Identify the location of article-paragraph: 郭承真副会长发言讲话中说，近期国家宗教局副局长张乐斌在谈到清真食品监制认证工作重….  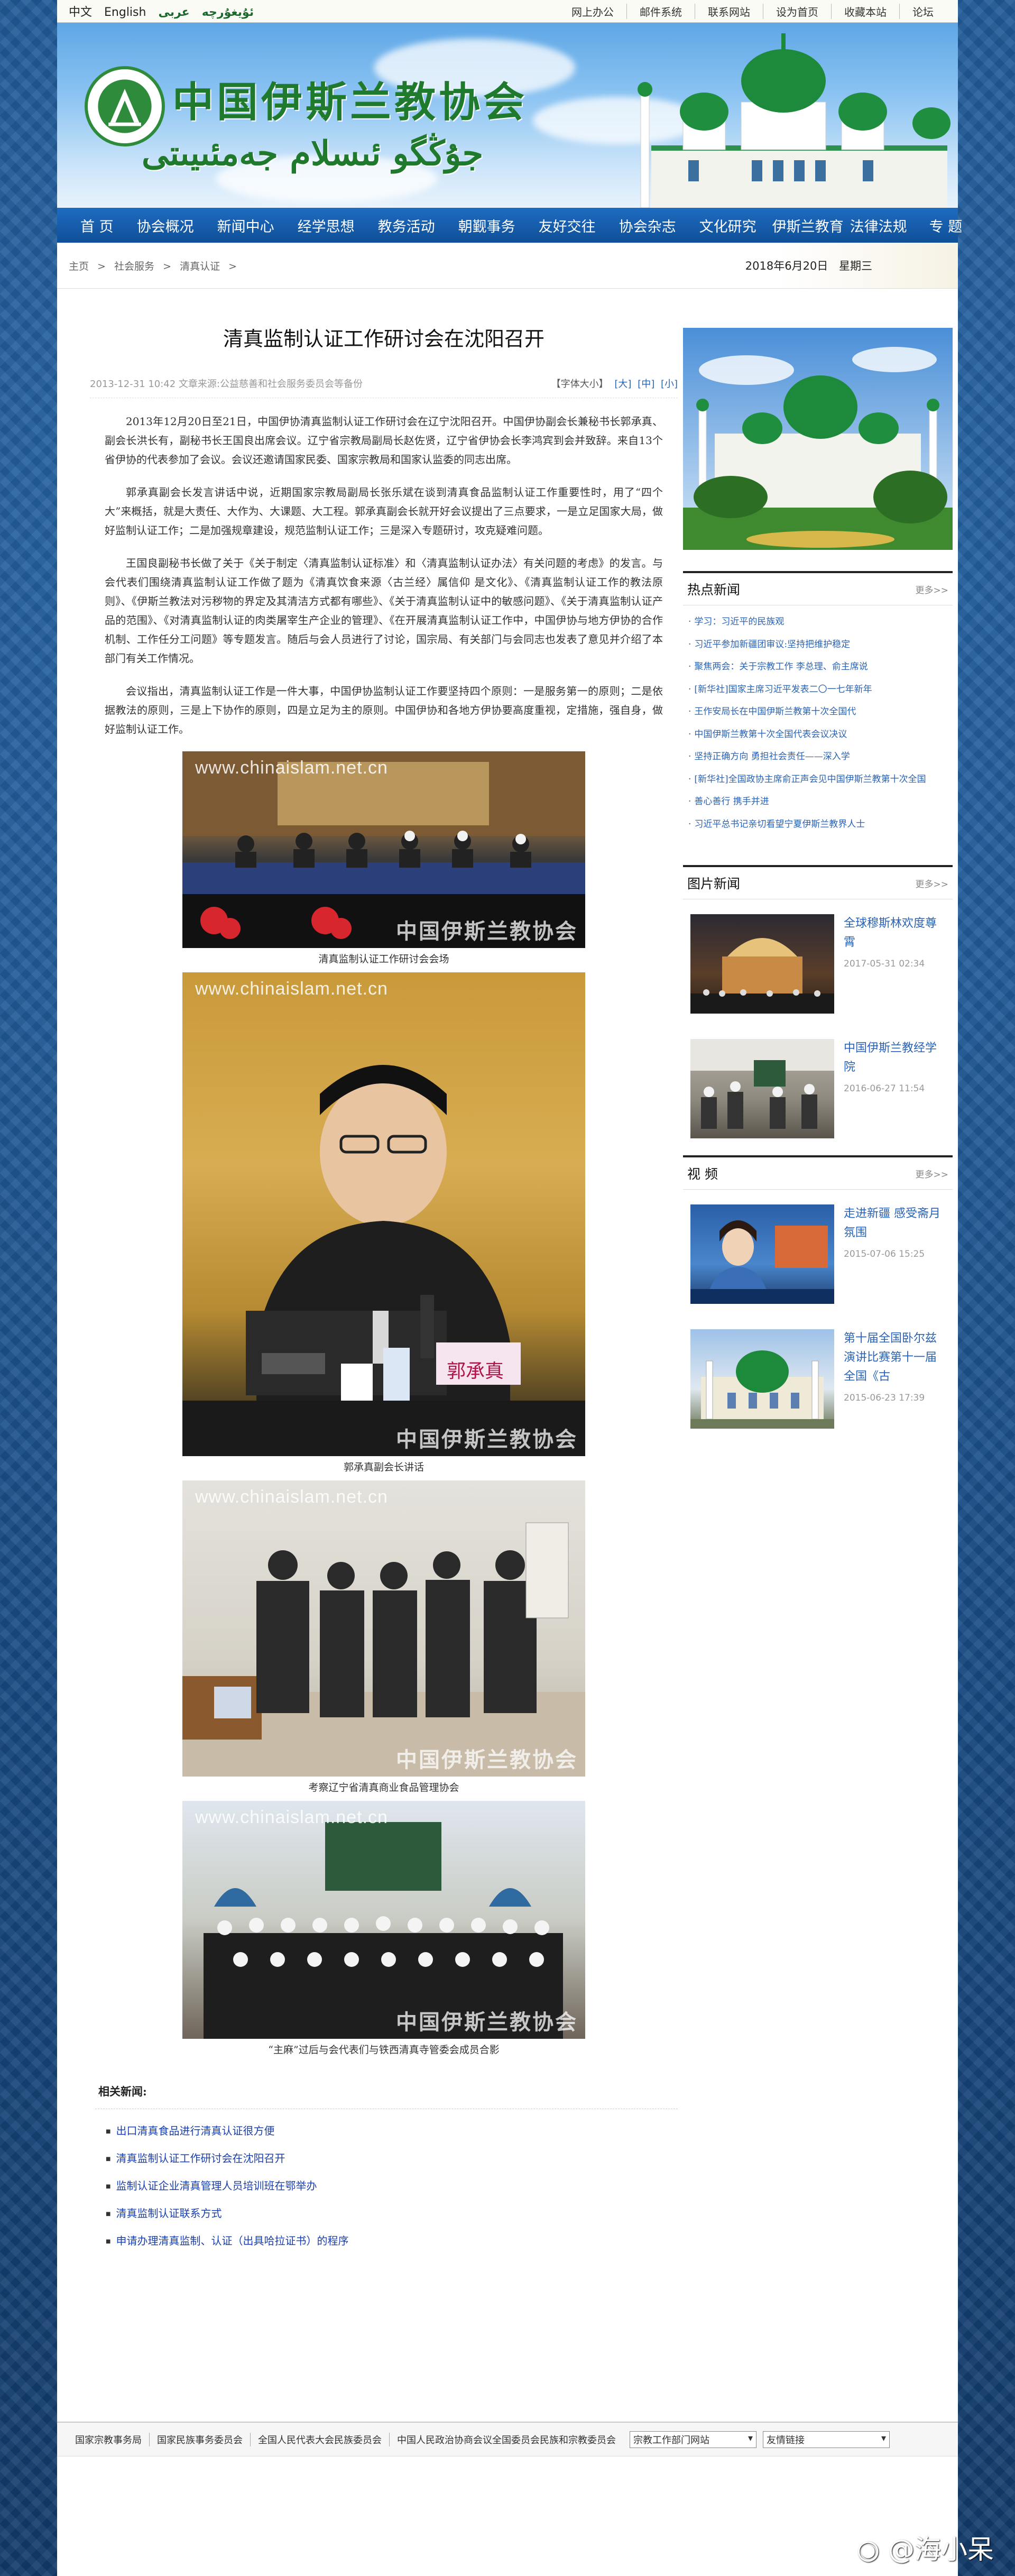
(384, 512).